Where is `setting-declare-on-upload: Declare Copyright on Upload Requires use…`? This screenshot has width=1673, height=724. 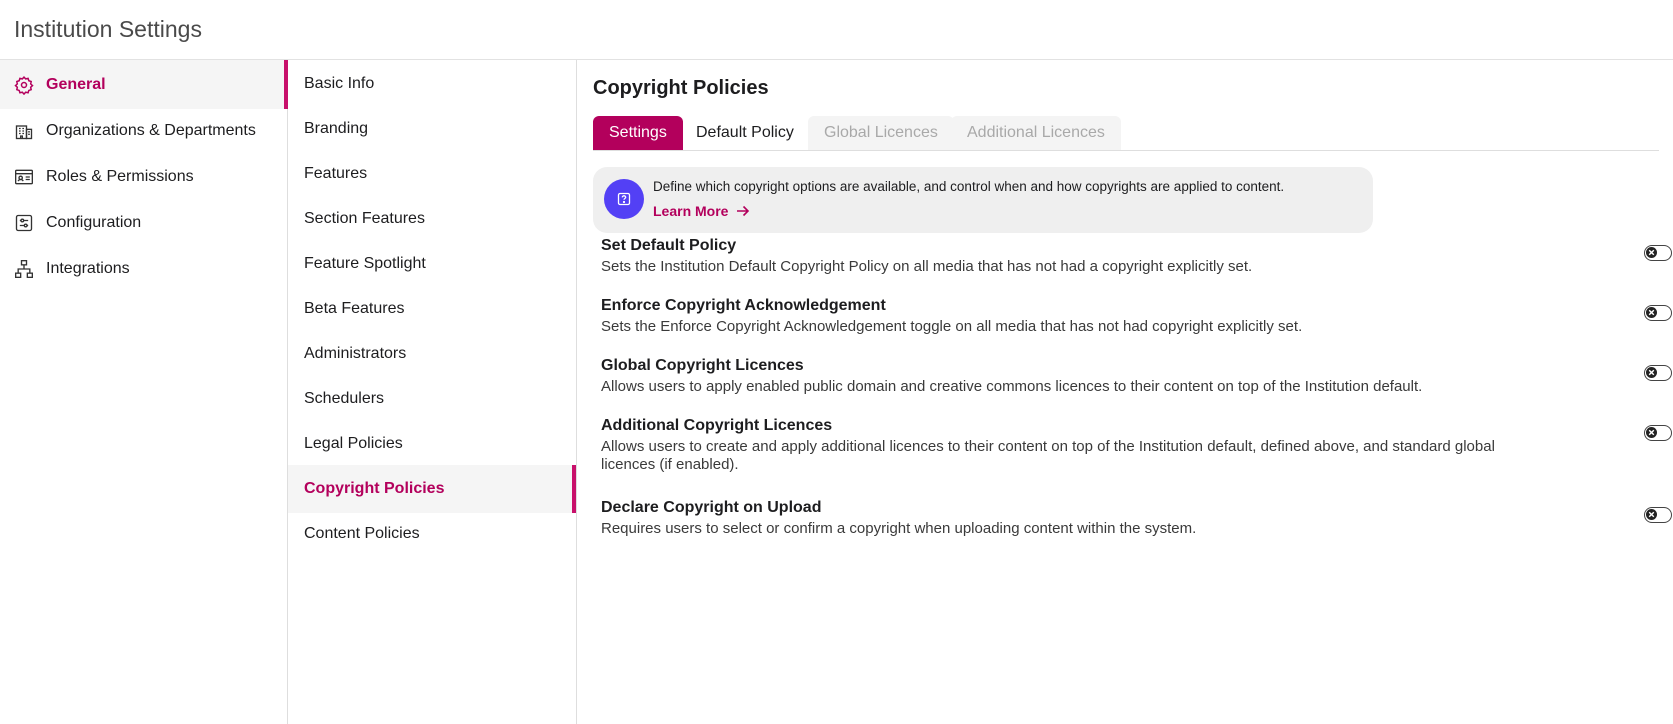
setting-declare-on-upload: Declare Copyright on Upload Requires use… is located at coordinates (1136, 518).